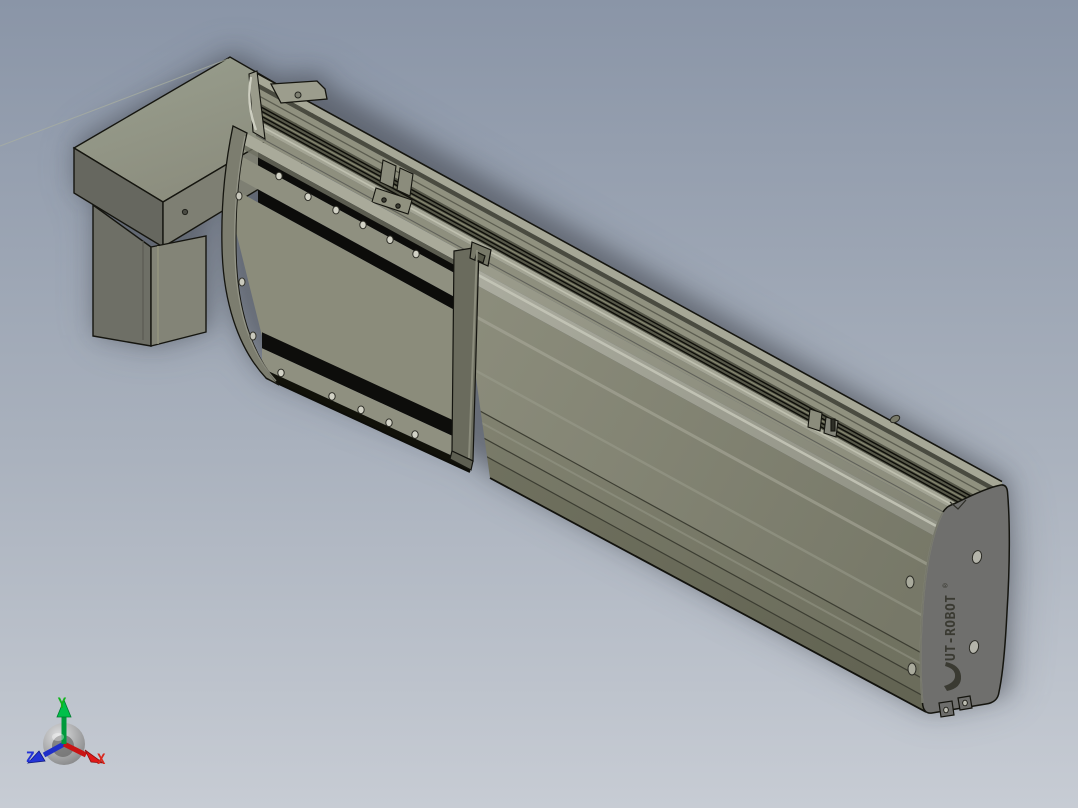 The width and height of the screenshot is (1078, 808). What do you see at coordinates (30, 758) in the screenshot?
I see `z-axis-label: Z` at bounding box center [30, 758].